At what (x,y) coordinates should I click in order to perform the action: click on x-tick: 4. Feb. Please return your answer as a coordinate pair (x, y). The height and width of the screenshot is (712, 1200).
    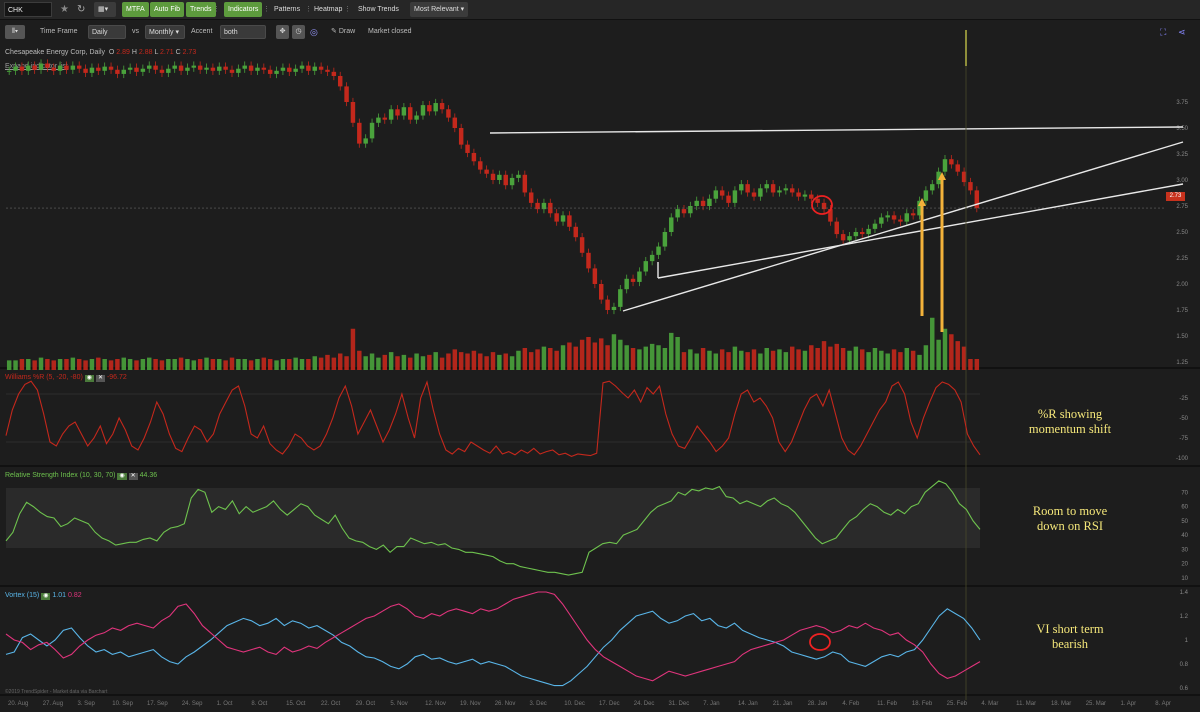
    Looking at the image, I should click on (851, 704).